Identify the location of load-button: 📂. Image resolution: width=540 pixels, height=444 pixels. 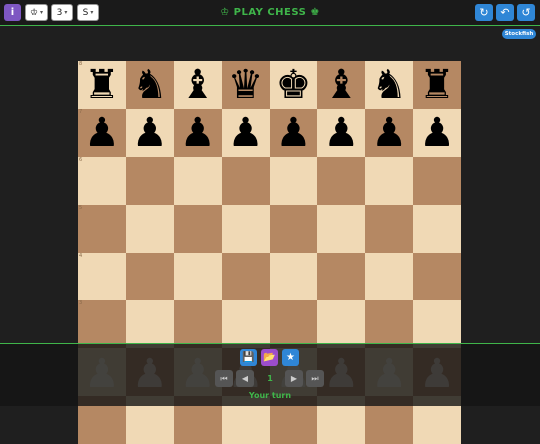
(269, 357).